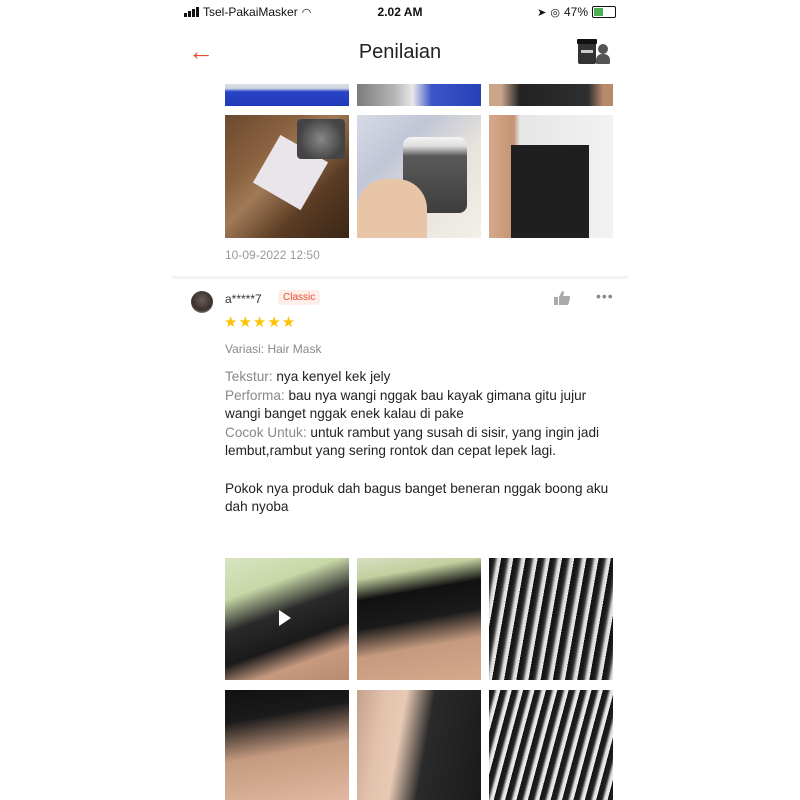 The image size is (800, 800). What do you see at coordinates (273, 349) in the screenshot?
I see `variant-label: Variasi: Hair Mask` at bounding box center [273, 349].